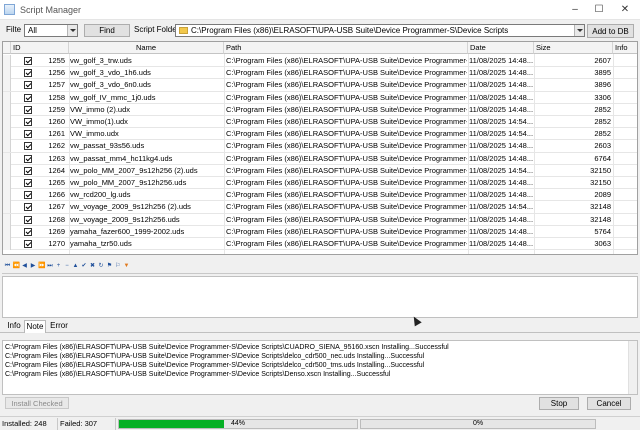  I want to click on cell-size: 2852, so click(602, 121).